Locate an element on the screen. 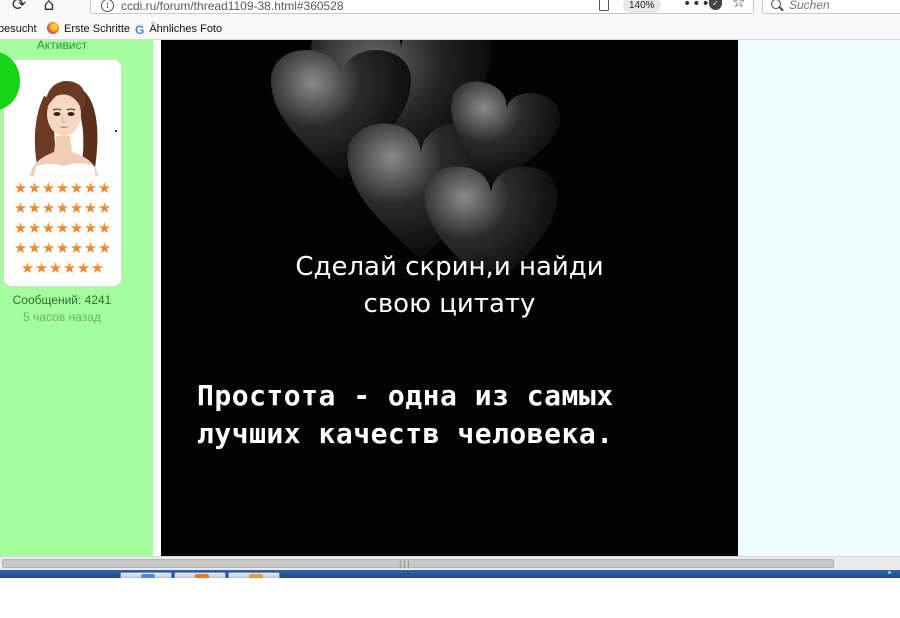  hearts-graphic is located at coordinates (416, 155).